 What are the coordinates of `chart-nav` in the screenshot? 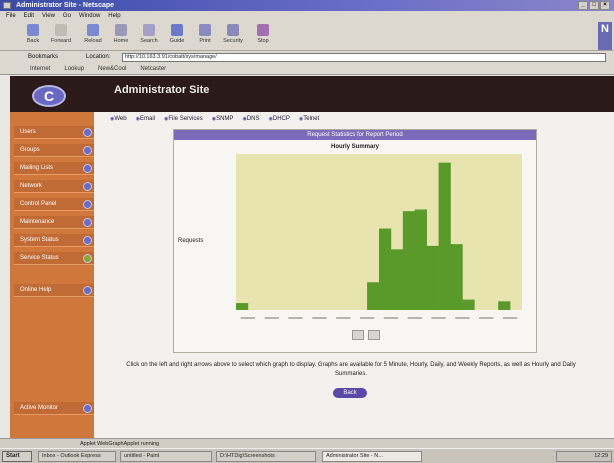 It's located at (366, 335).